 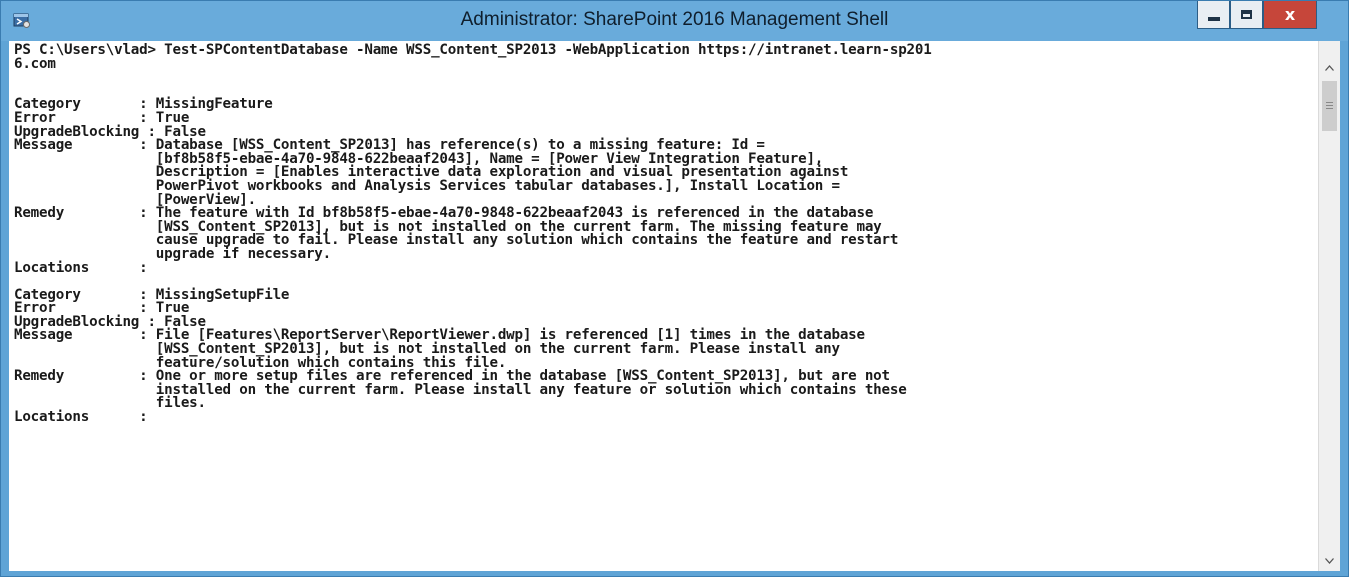 I want to click on vertical-scrollbar, so click(x=1329, y=306).